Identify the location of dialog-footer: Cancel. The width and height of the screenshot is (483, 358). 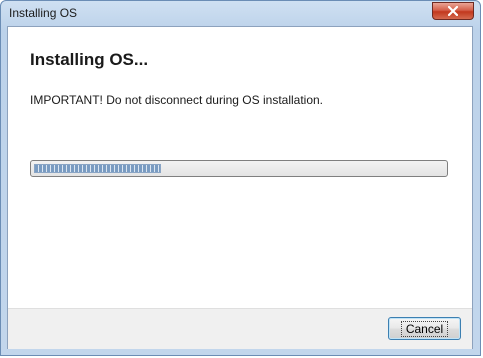
(240, 328).